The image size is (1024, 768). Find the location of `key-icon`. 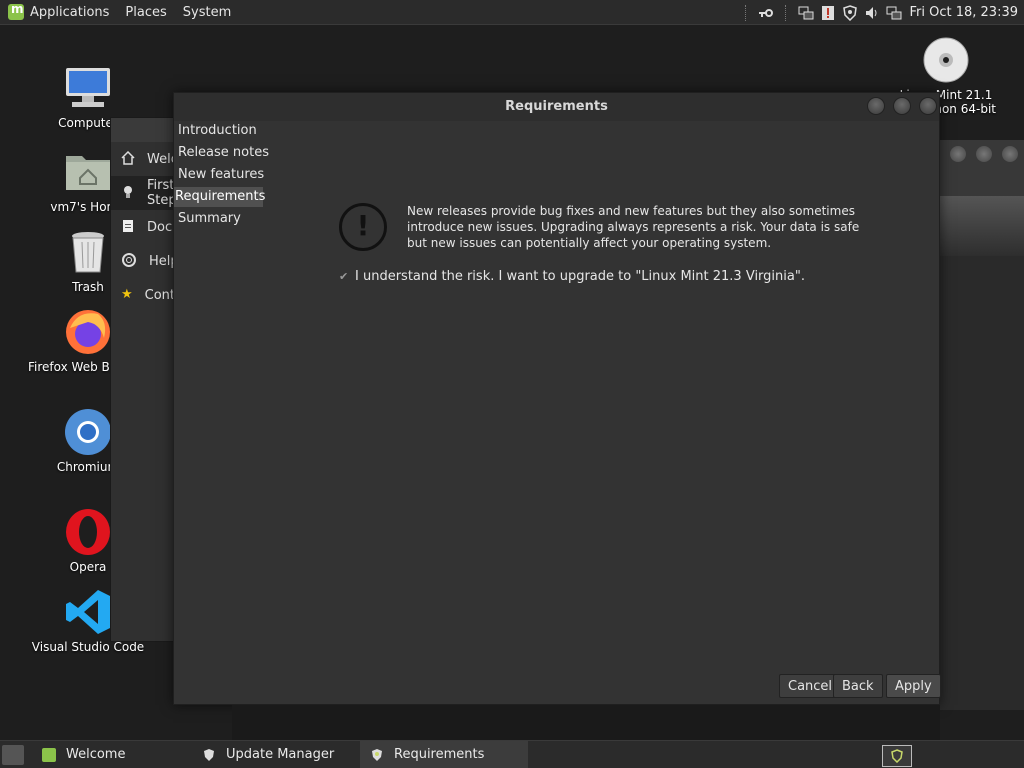

key-icon is located at coordinates (766, 13).